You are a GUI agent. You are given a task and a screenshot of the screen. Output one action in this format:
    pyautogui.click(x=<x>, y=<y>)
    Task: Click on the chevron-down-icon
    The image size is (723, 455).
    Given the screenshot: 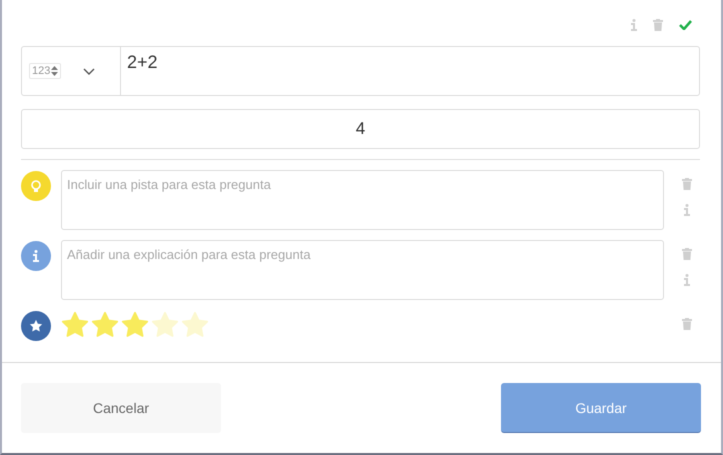 What is the action you would take?
    pyautogui.click(x=89, y=71)
    